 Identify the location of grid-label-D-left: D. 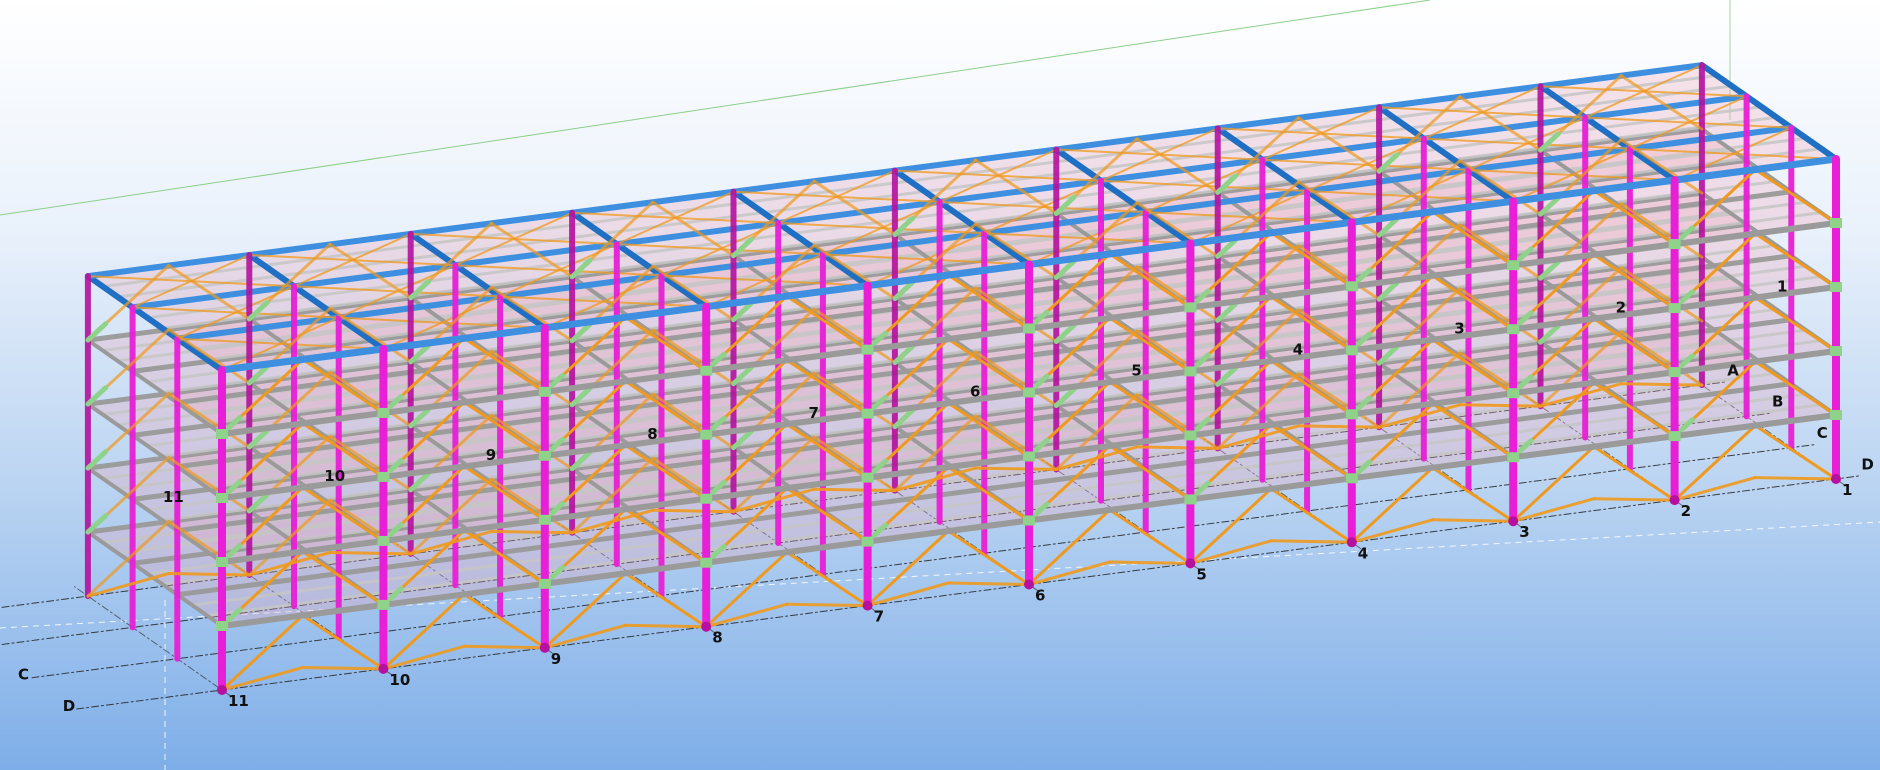
(69, 706).